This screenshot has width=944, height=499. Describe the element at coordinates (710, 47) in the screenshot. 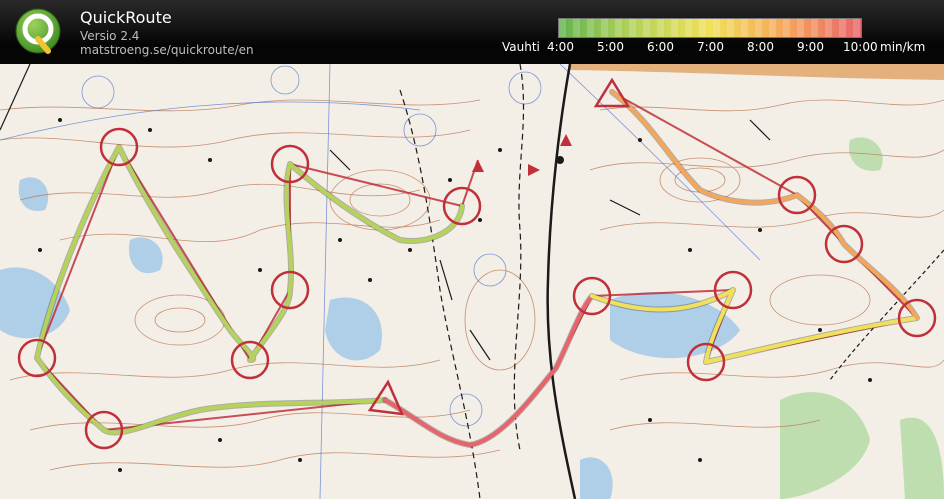

I see `pace-tick: 7:00` at that location.